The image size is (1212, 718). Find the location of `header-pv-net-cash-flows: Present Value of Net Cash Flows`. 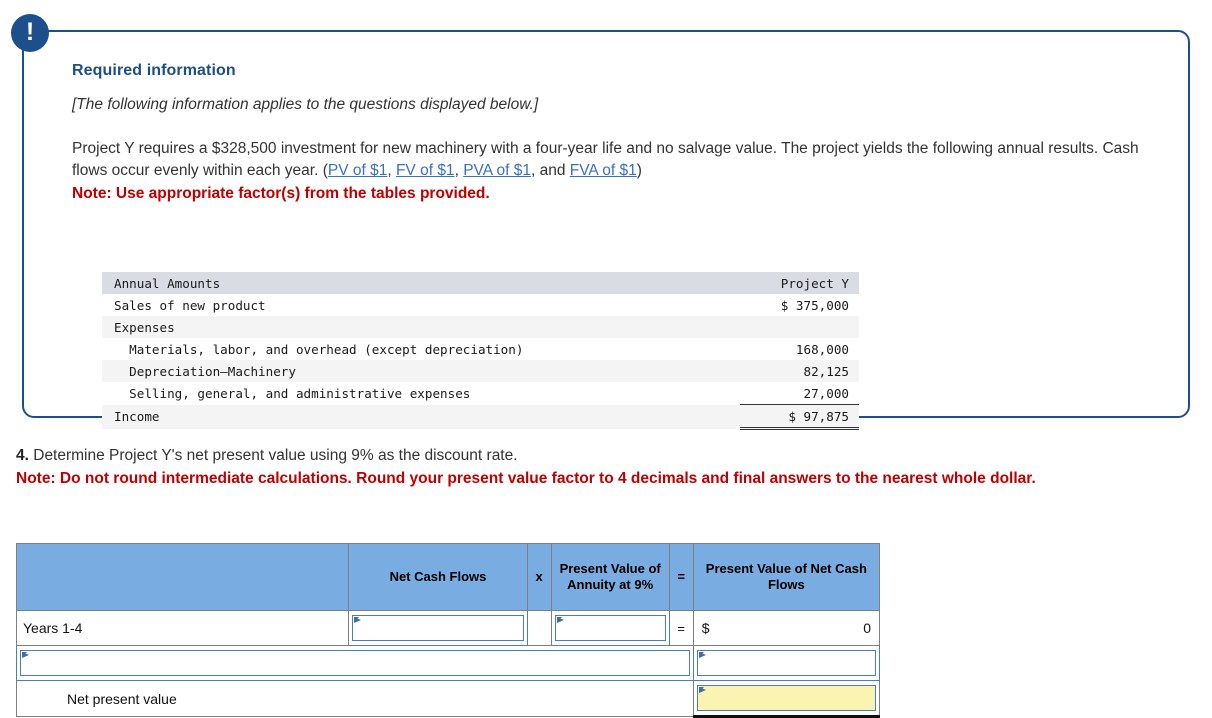

header-pv-net-cash-flows: Present Value of Net Cash Flows is located at coordinates (786, 577).